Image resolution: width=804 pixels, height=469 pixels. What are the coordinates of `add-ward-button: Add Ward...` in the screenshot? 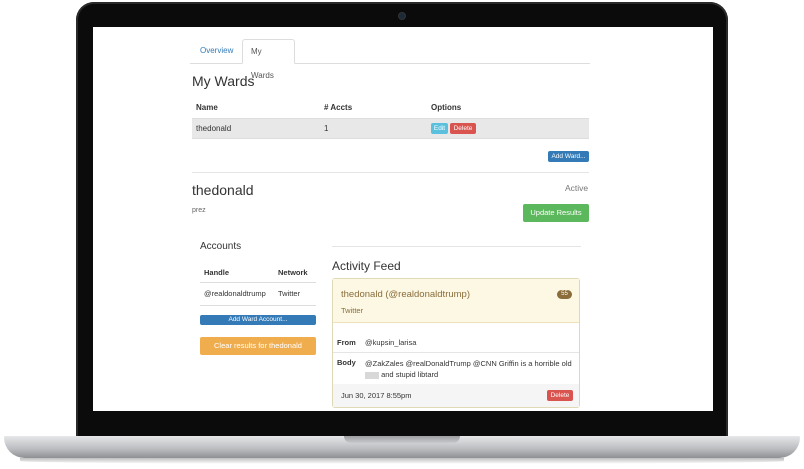 It's located at (568, 156).